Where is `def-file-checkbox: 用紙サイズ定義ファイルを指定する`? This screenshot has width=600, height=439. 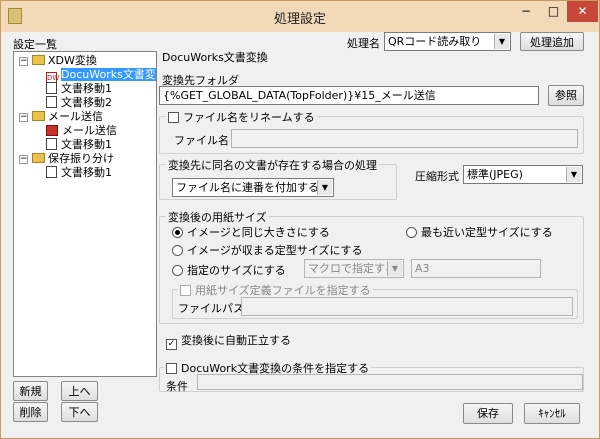
def-file-checkbox: 用紙サイズ定義ファイルを指定する is located at coordinates (275, 290).